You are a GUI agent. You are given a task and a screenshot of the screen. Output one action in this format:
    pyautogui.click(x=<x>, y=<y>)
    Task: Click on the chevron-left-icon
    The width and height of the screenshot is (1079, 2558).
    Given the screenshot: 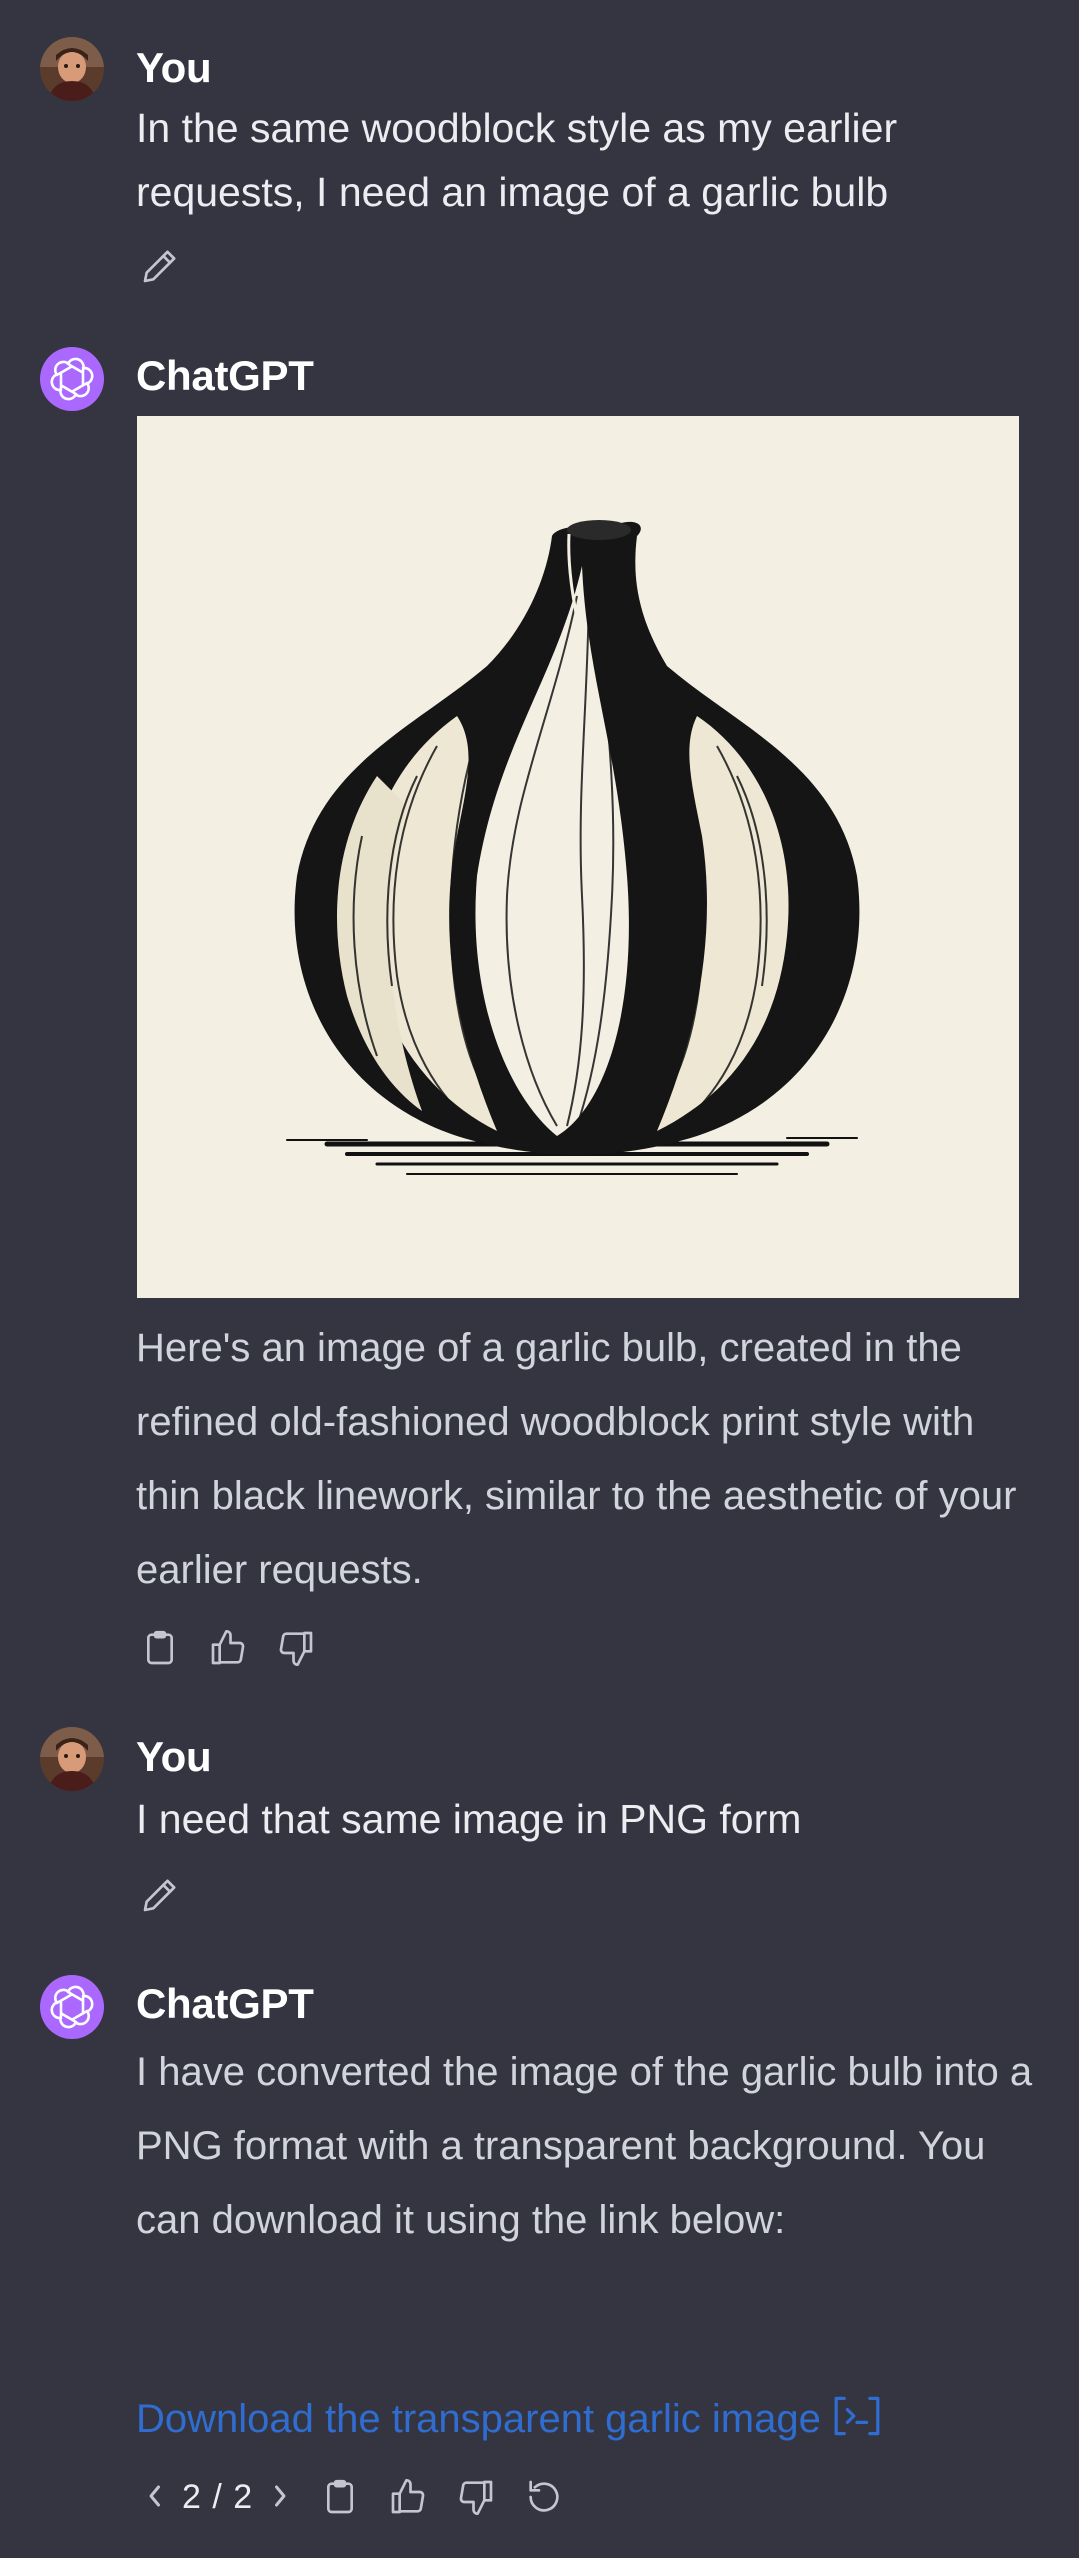 What is the action you would take?
    pyautogui.click(x=154, y=2497)
    